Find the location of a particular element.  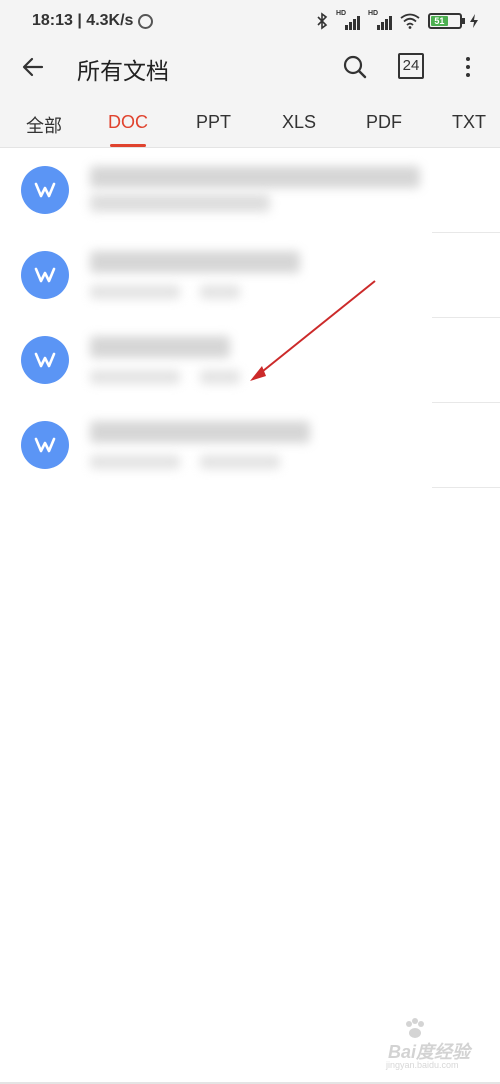

tab-xls: XLS is located at coordinates (299, 122).